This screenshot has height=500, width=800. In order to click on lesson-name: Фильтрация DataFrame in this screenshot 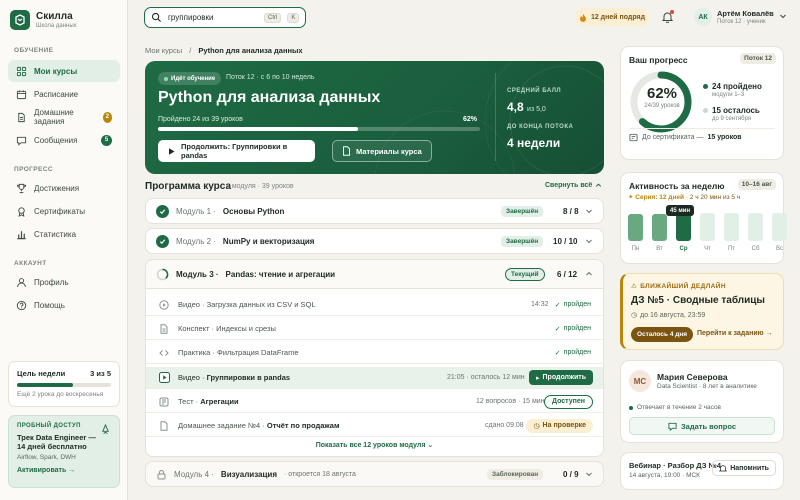, I will do `click(258, 352)`.